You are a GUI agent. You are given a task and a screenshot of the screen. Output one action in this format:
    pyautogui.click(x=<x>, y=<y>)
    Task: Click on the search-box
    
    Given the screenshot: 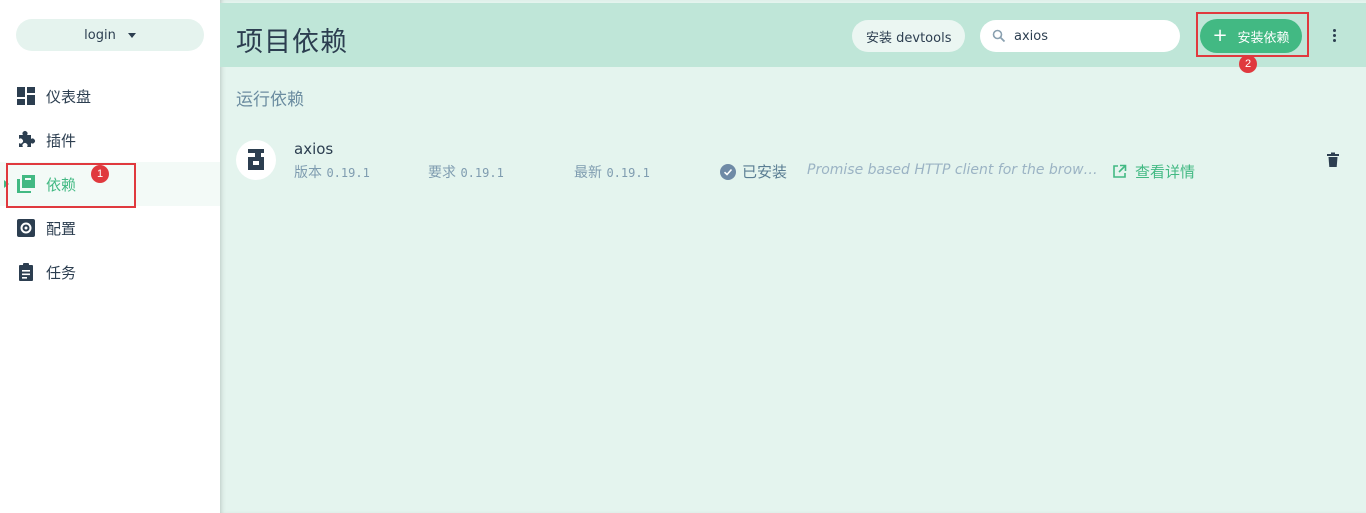 What is the action you would take?
    pyautogui.click(x=1080, y=36)
    